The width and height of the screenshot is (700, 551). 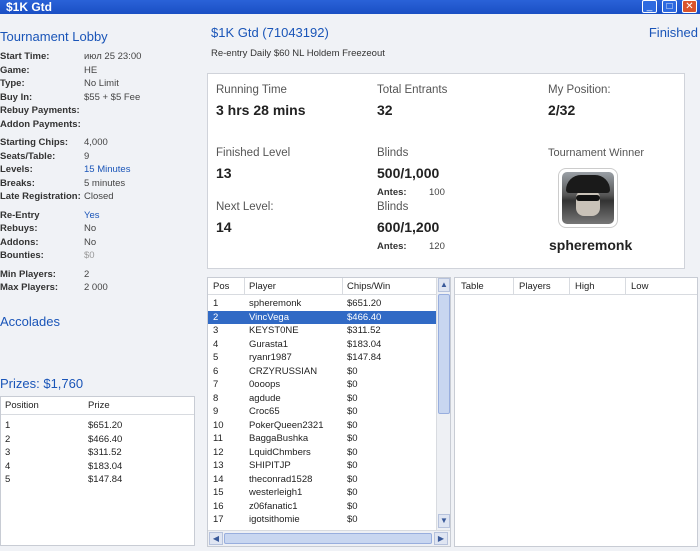 What do you see at coordinates (40, 196) in the screenshot?
I see `info-label: Late Registration:` at bounding box center [40, 196].